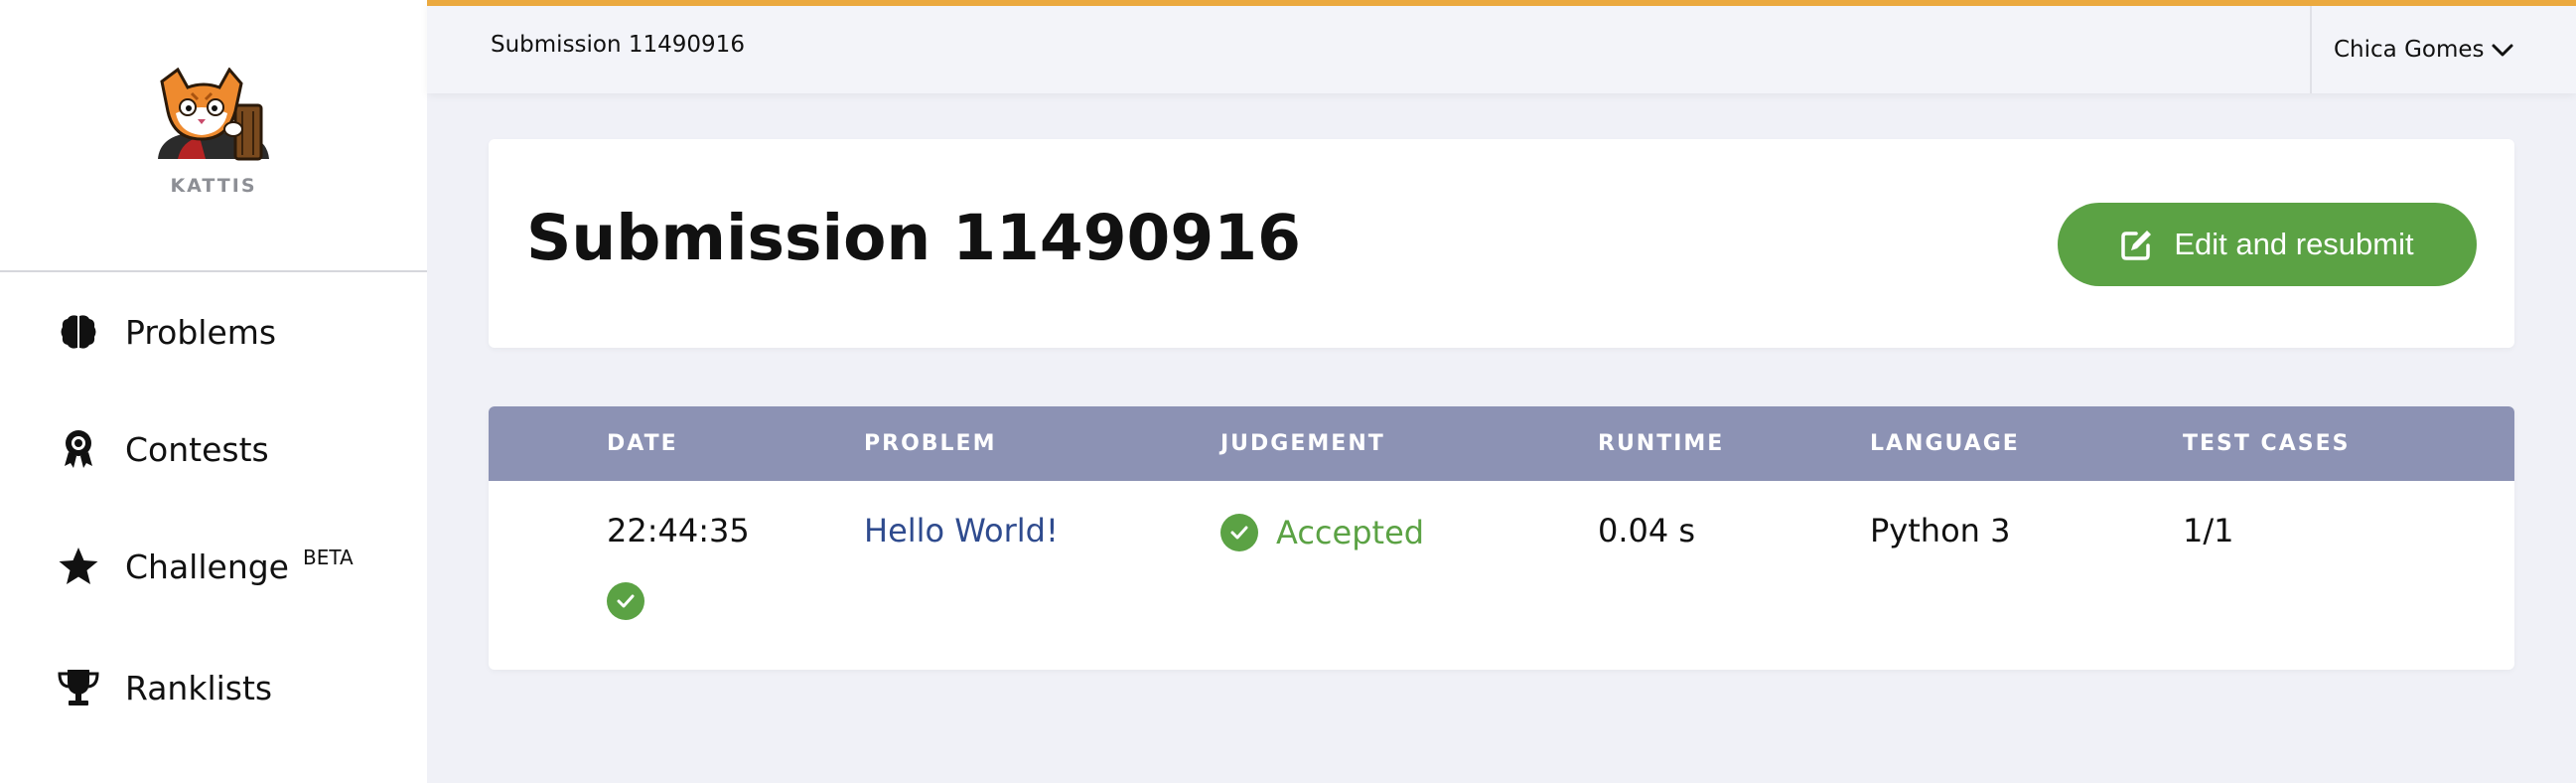  Describe the element at coordinates (78, 332) in the screenshot. I see `brain-icon` at that location.